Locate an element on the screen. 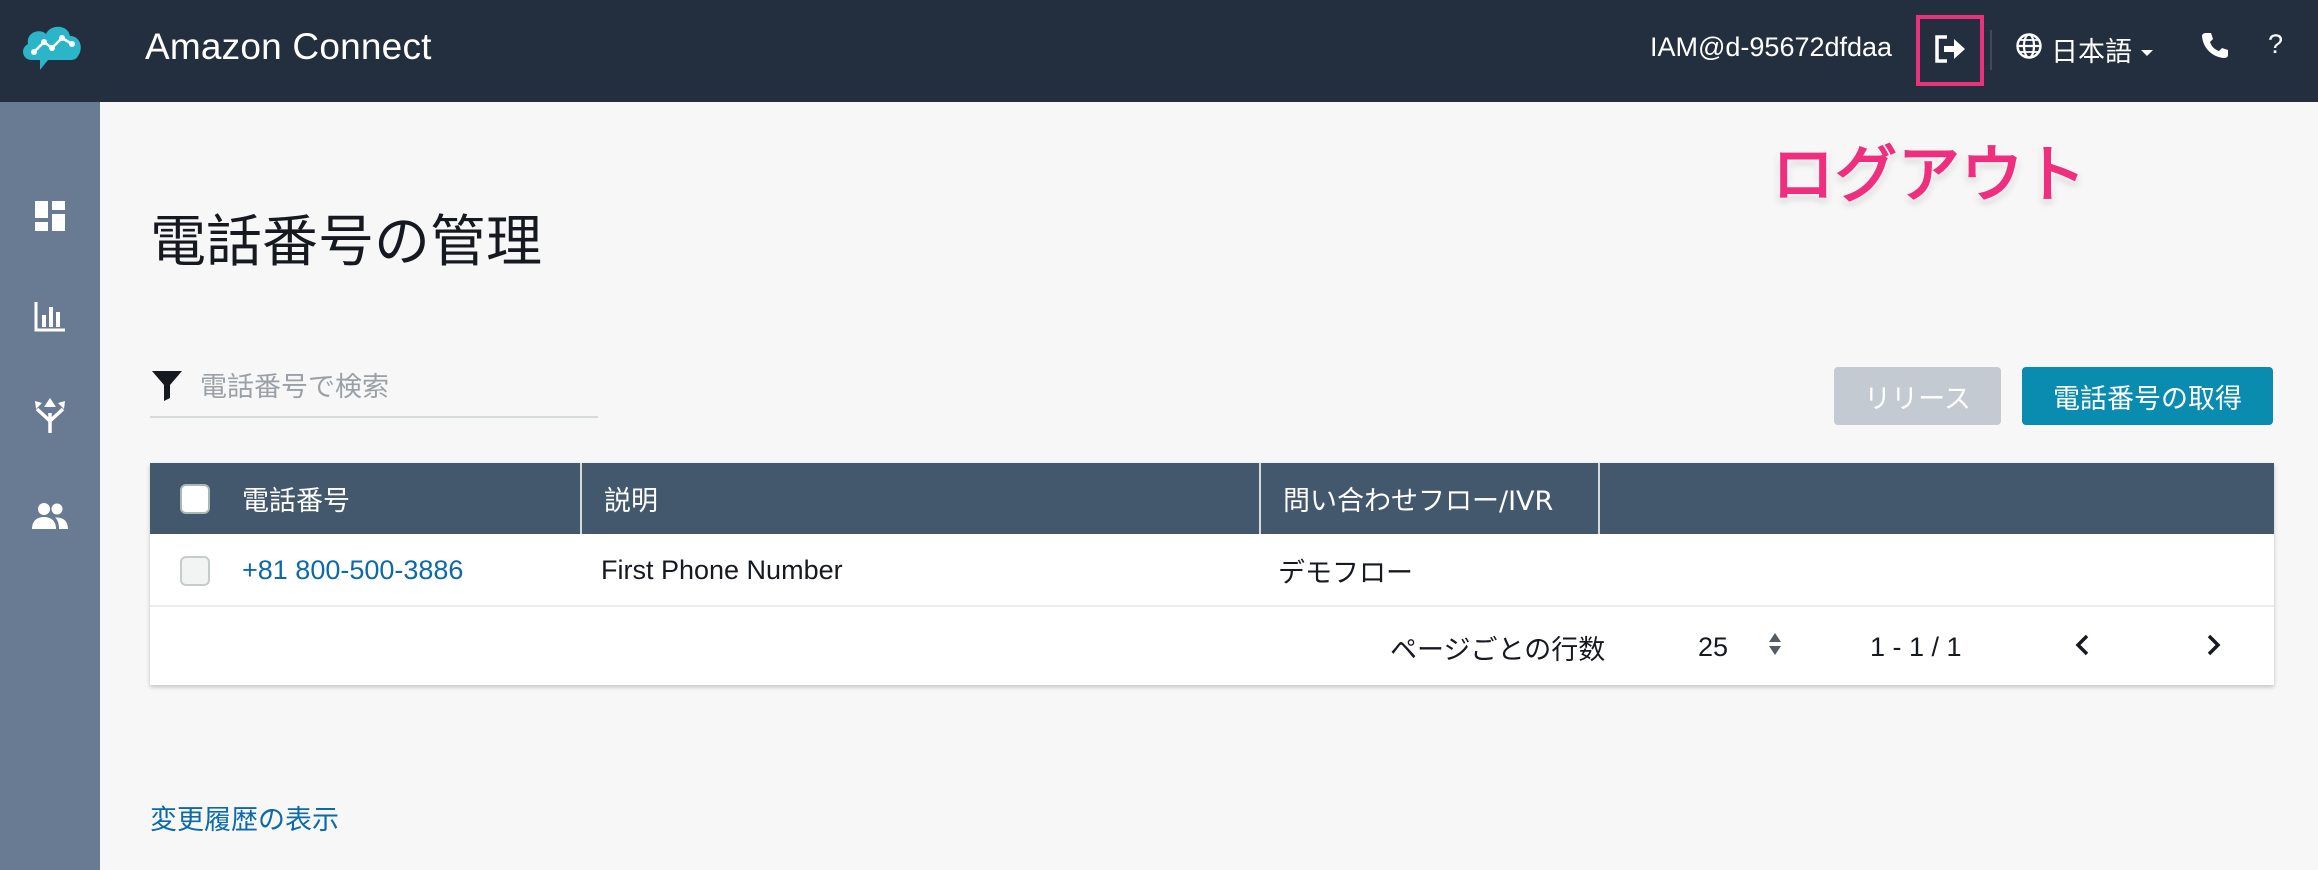 This screenshot has height=870, width=2318. next-page-button is located at coordinates (2214, 647).